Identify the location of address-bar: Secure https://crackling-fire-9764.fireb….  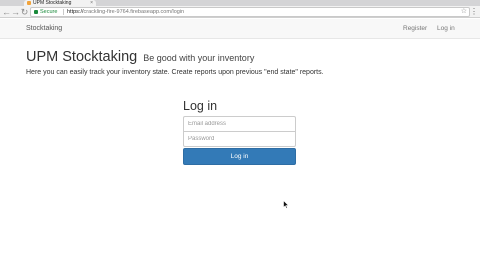
(250, 12).